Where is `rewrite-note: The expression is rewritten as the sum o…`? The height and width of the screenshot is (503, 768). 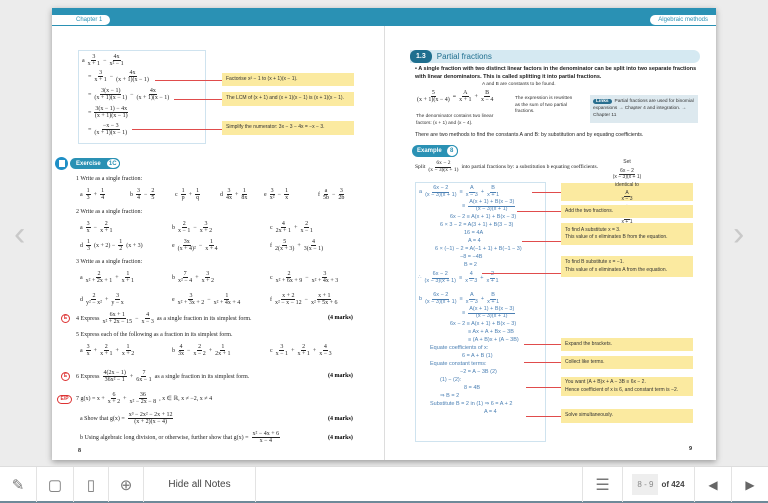
rewrite-note: The expression is rewritten as the sum o… is located at coordinates (544, 105).